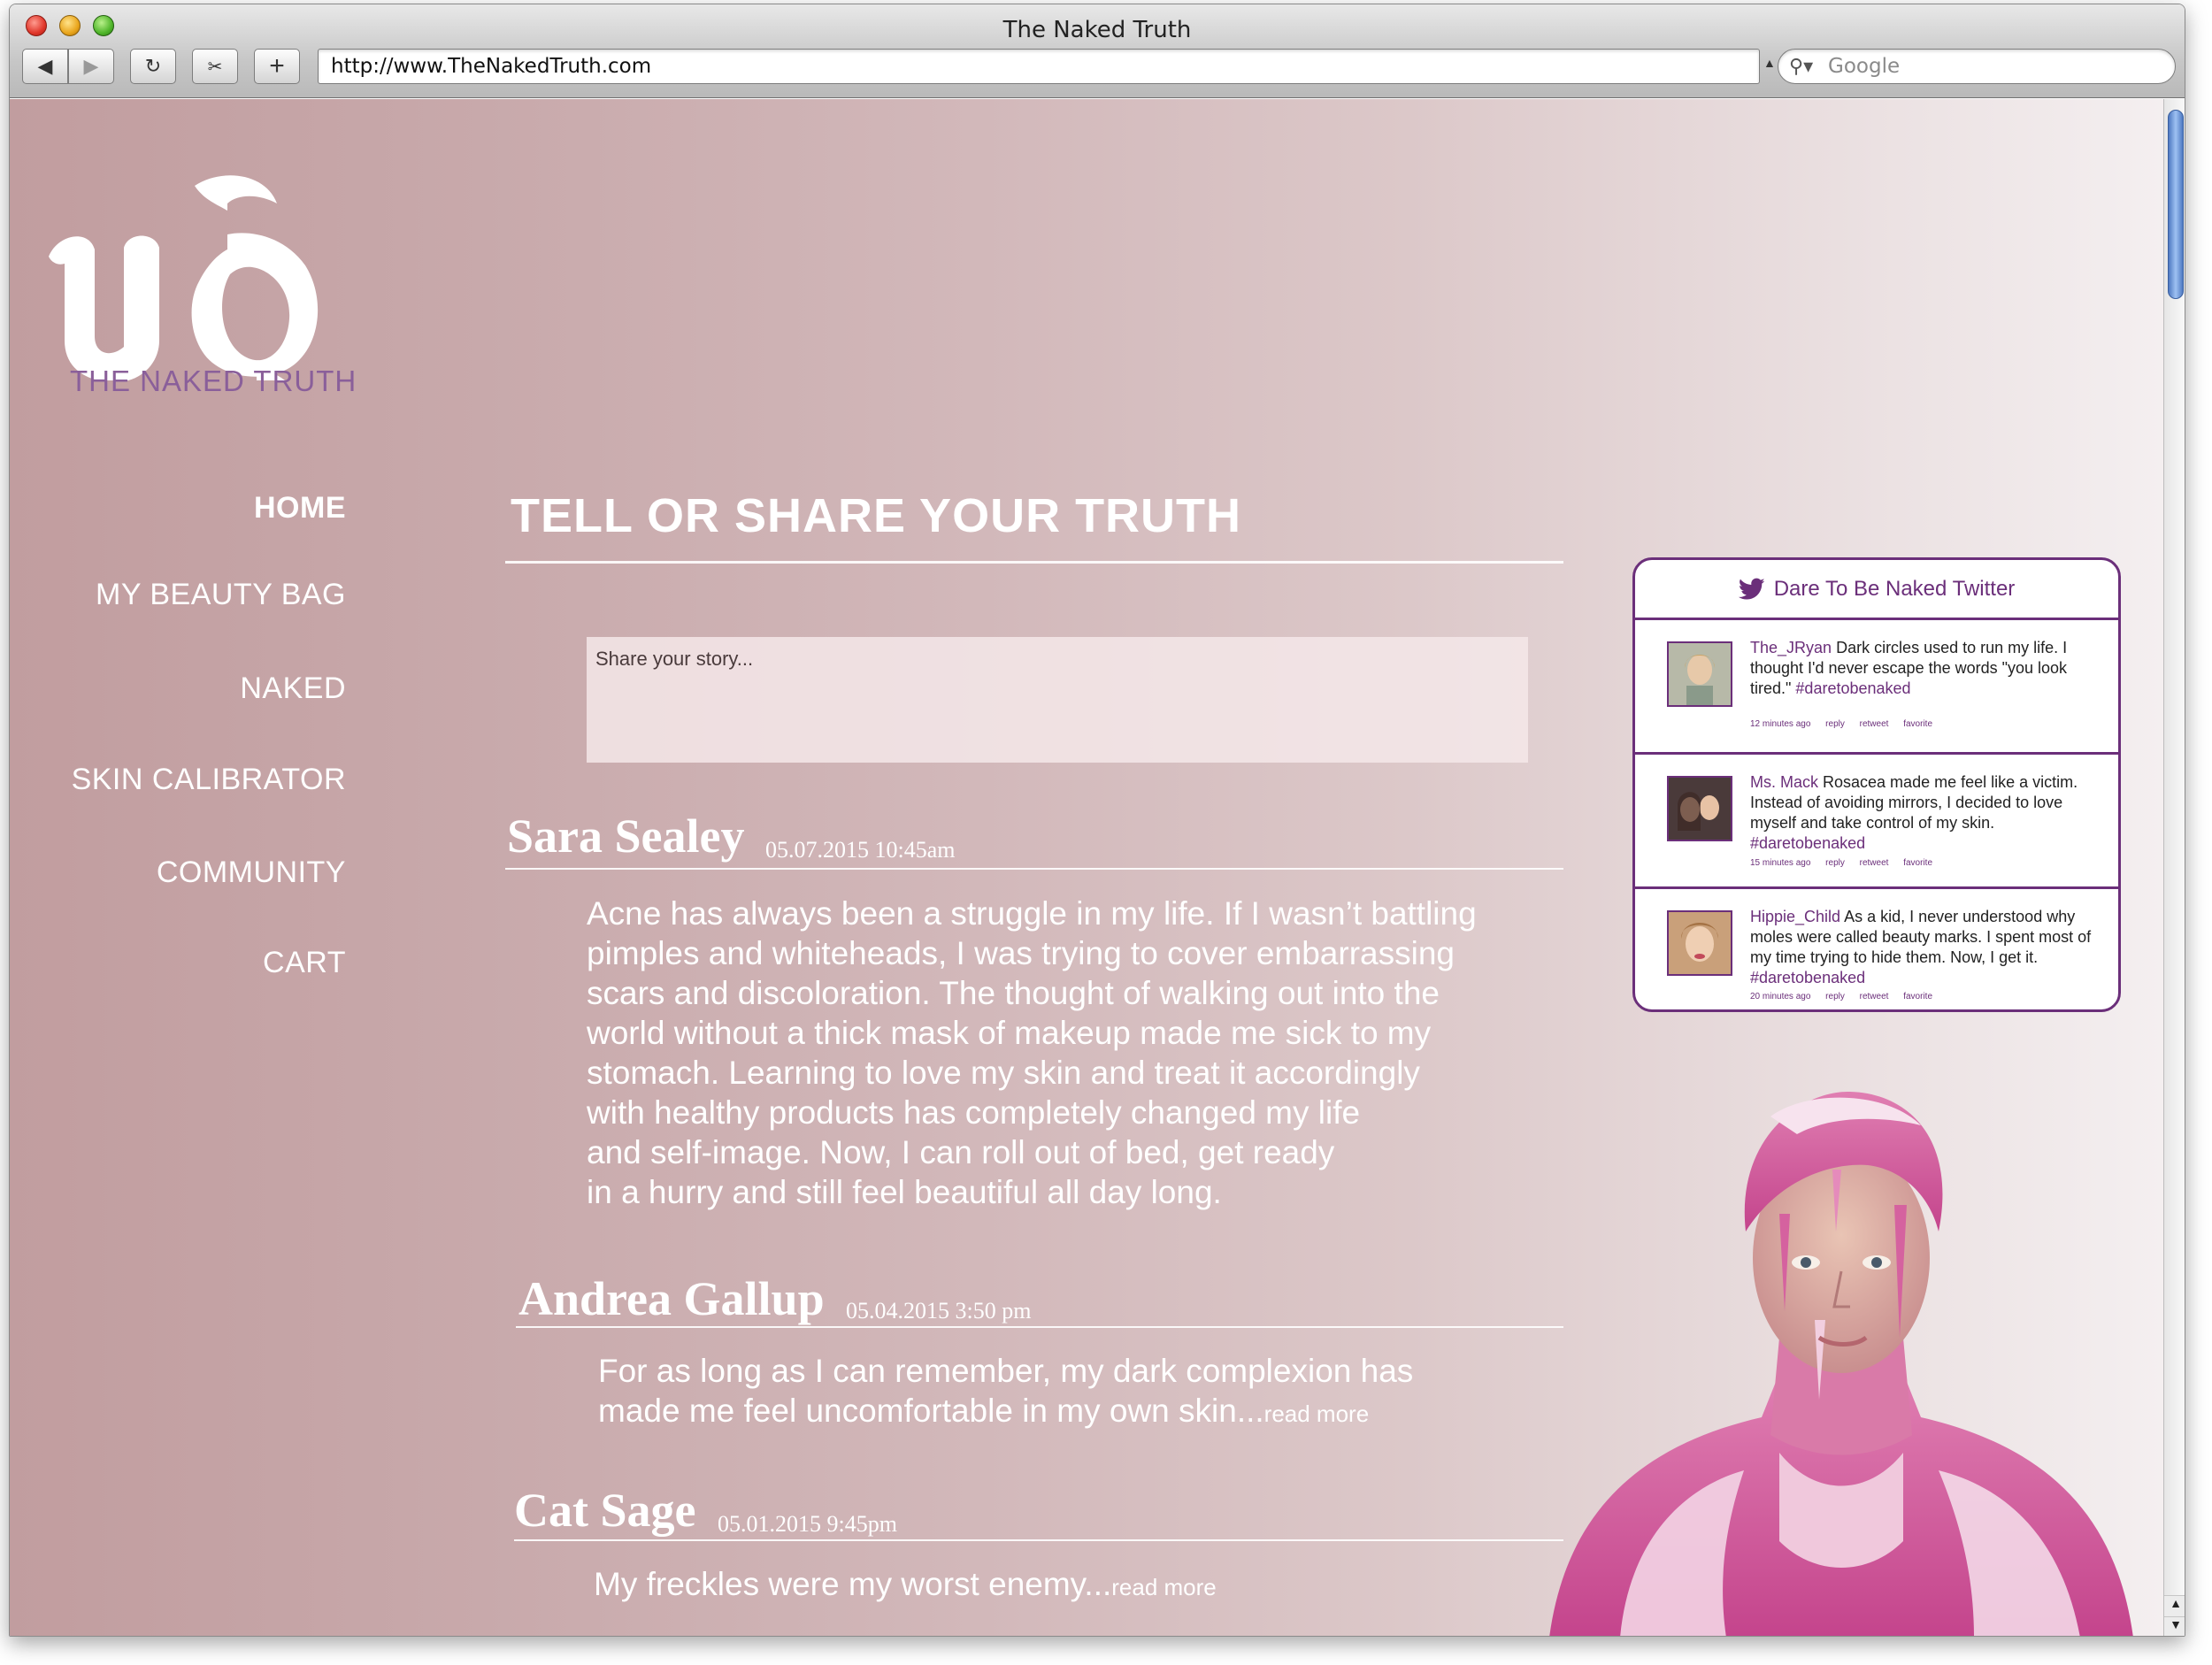  I want to click on nav-item-cart: CART, so click(304, 963).